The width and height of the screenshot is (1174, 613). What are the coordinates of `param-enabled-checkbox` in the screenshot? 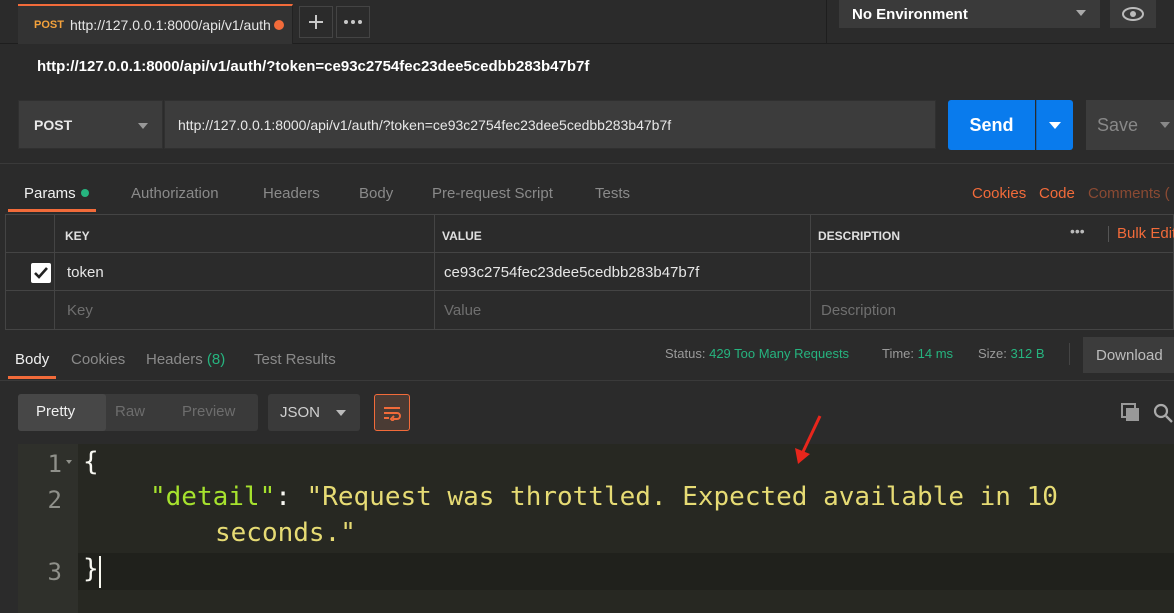 It's located at (41, 273).